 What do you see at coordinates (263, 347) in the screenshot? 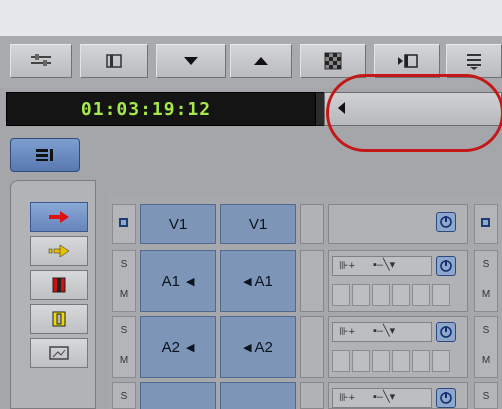
I see `record-track-a2-label: A2` at bounding box center [263, 347].